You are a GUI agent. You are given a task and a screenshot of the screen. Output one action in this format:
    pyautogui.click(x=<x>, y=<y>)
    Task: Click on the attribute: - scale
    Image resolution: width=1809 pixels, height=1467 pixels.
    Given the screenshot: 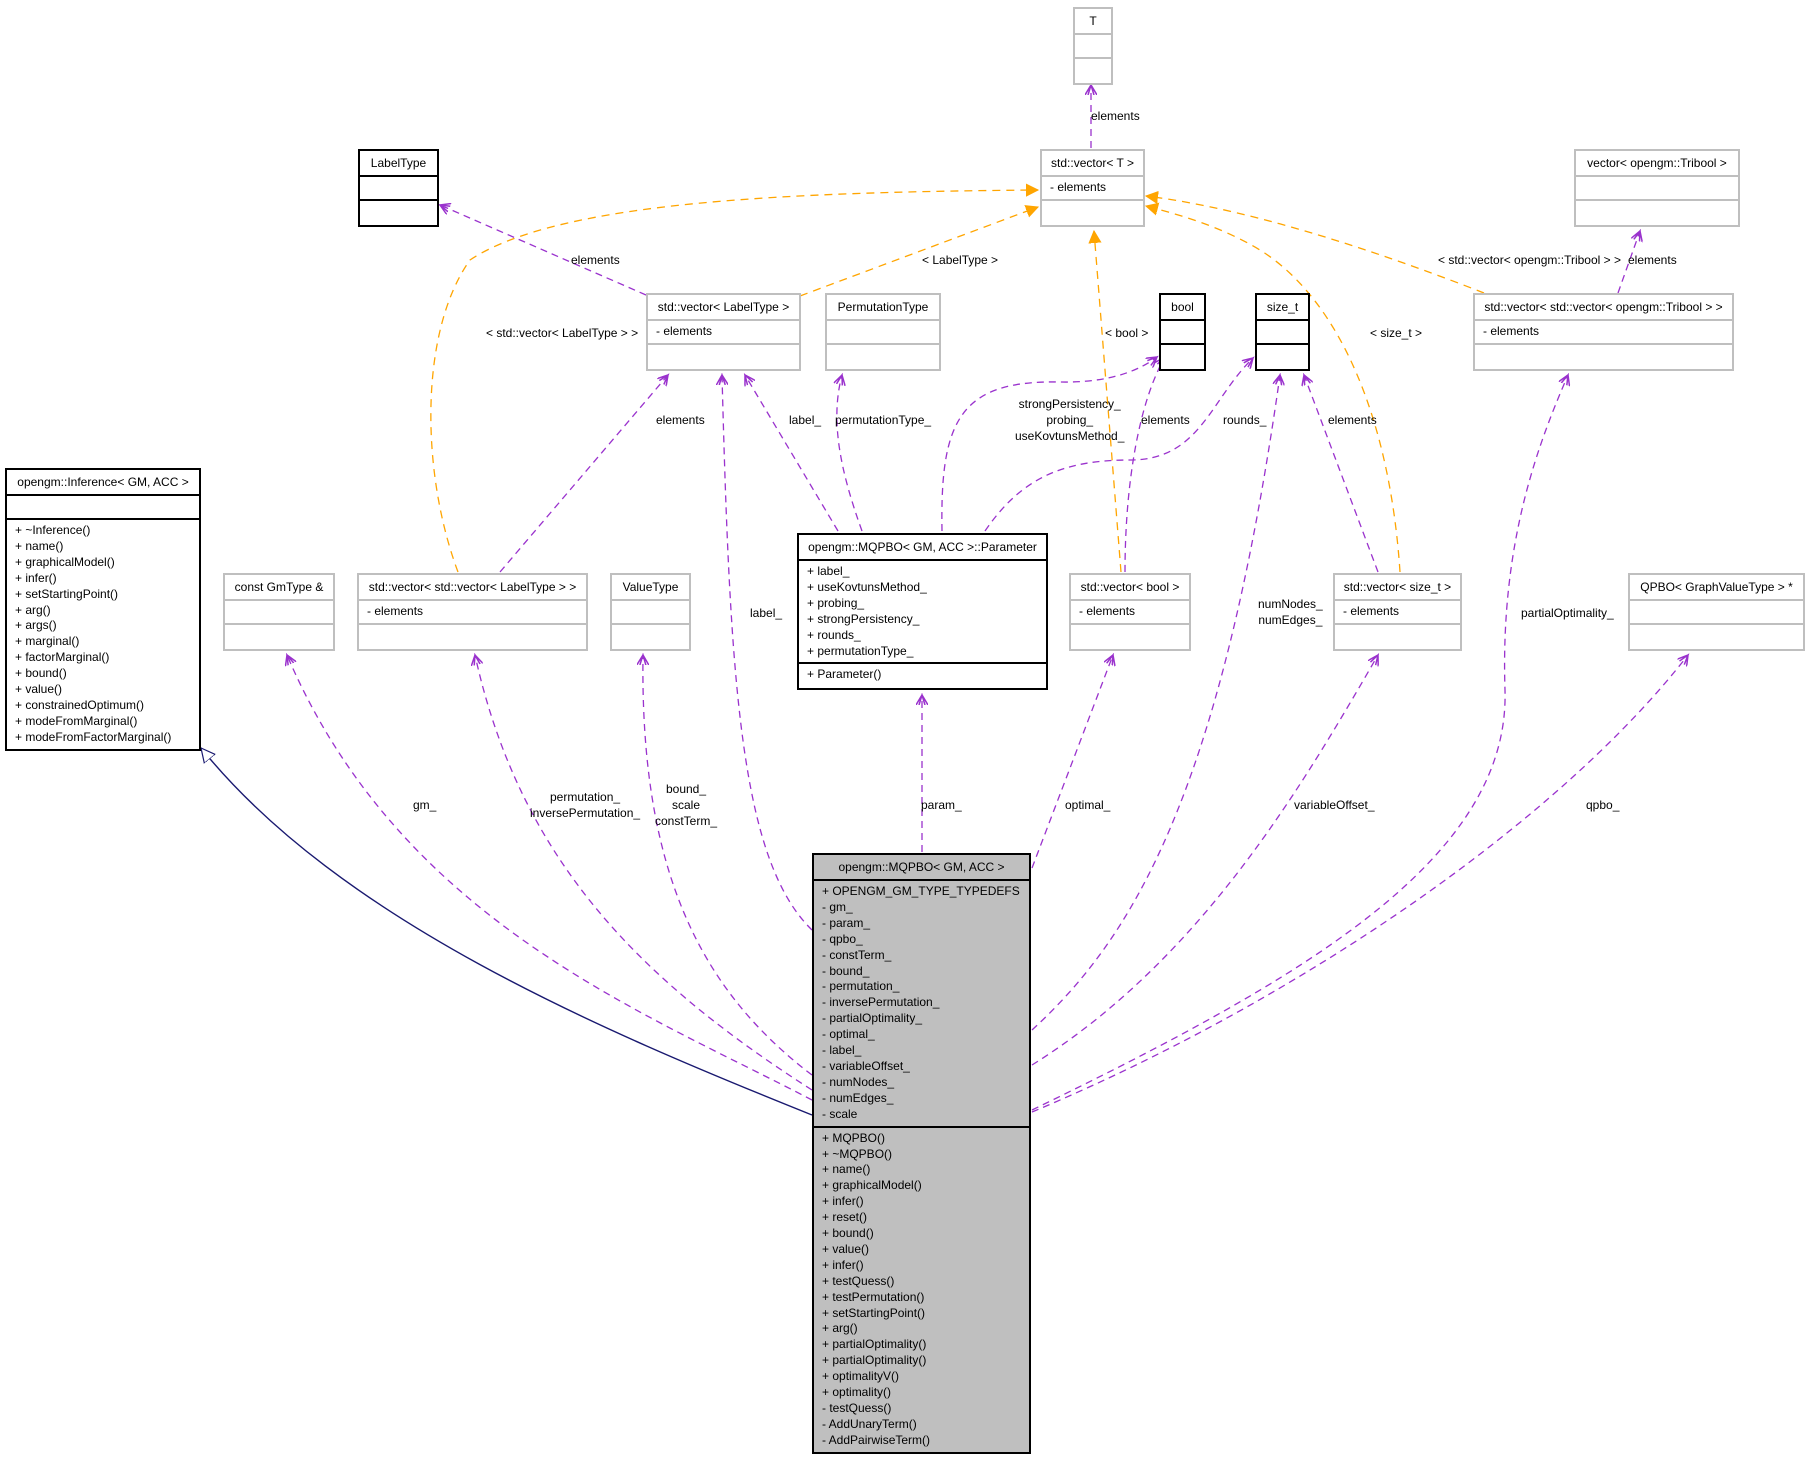 What is the action you would take?
    pyautogui.click(x=840, y=1113)
    